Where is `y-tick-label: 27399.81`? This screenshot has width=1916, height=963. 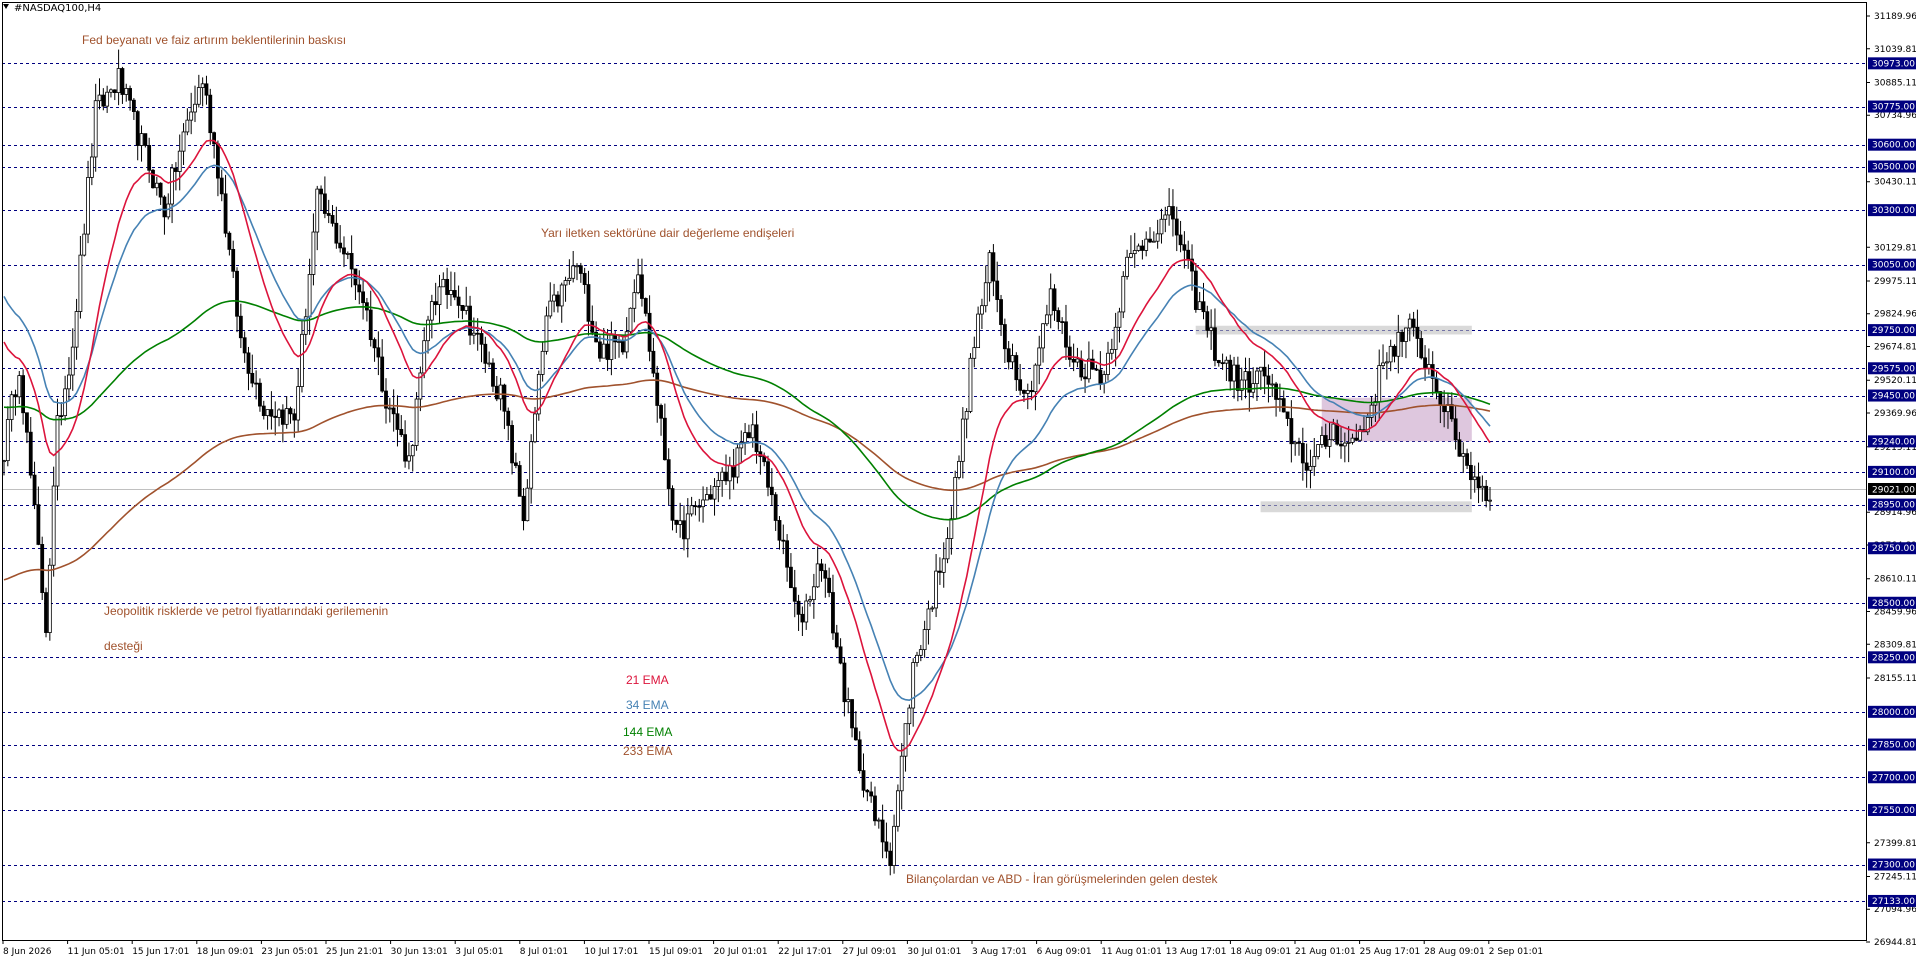 y-tick-label: 27399.81 is located at coordinates (1895, 844).